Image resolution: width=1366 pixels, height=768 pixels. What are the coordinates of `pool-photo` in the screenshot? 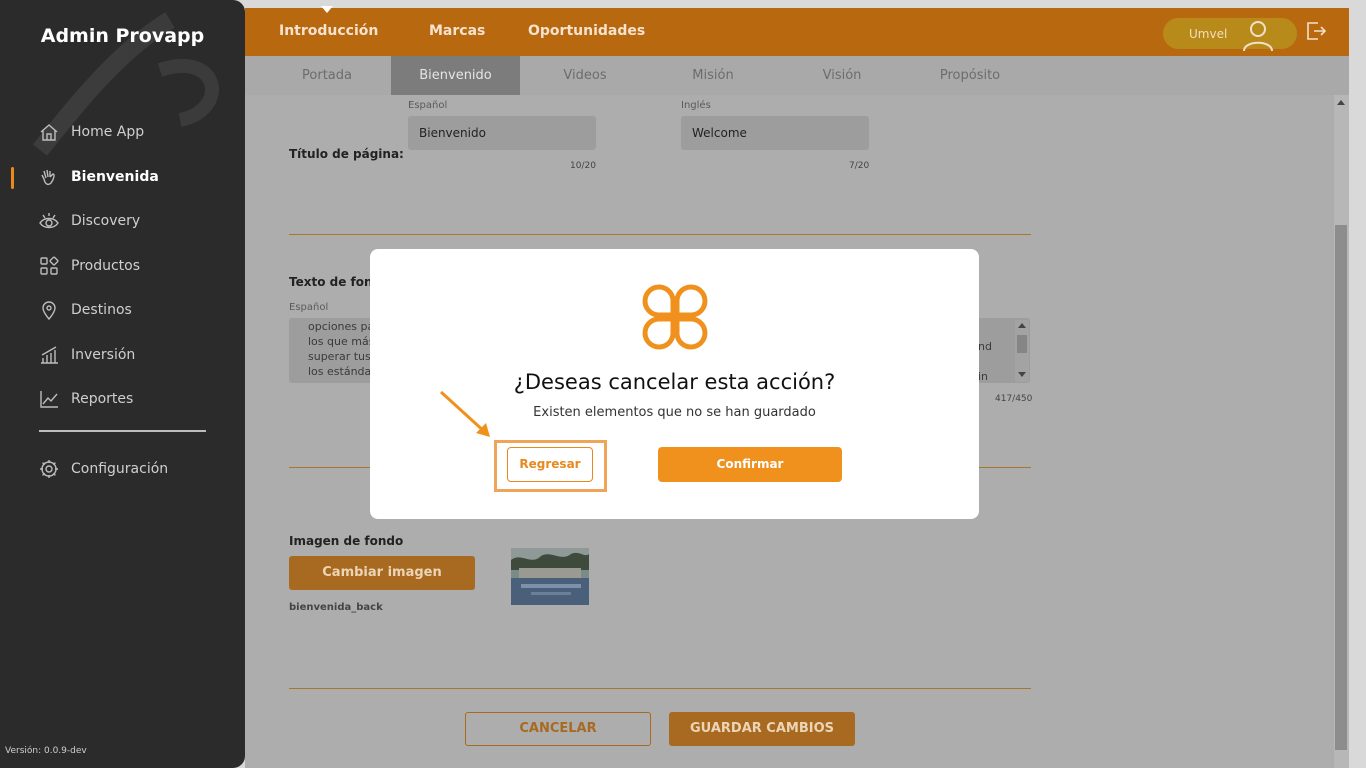 It's located at (550, 576).